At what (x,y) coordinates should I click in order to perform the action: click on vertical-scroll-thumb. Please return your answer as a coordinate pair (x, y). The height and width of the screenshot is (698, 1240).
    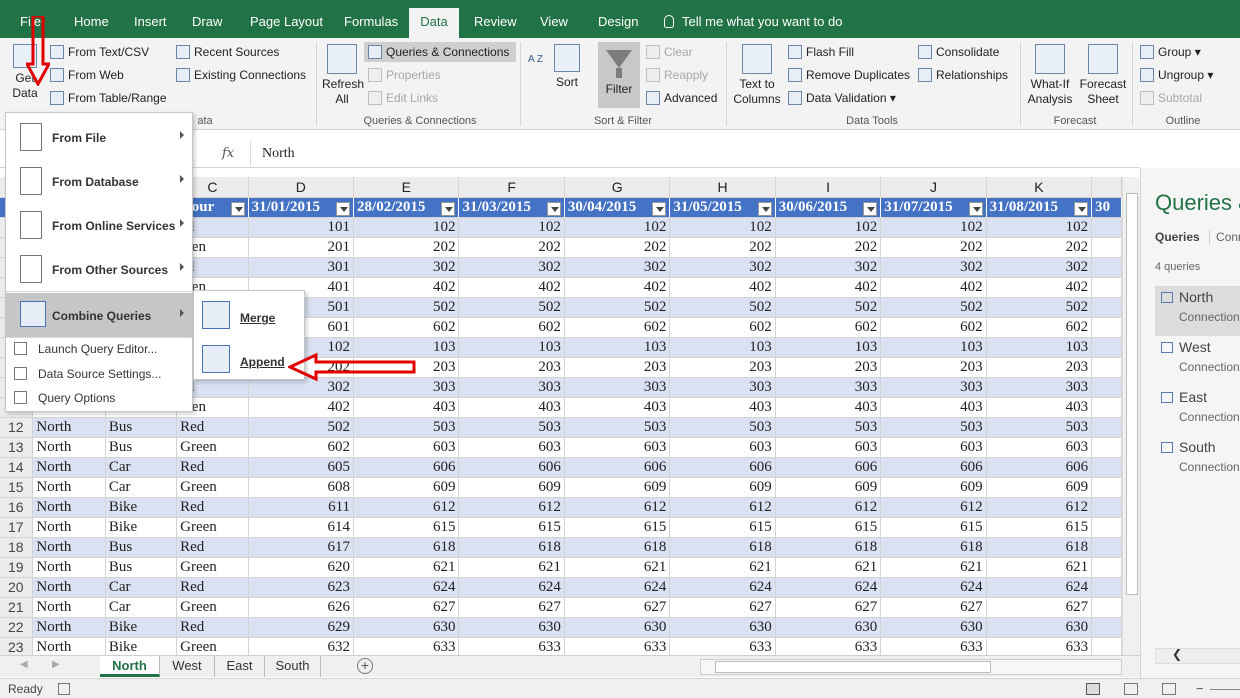
    Looking at the image, I should click on (1132, 394).